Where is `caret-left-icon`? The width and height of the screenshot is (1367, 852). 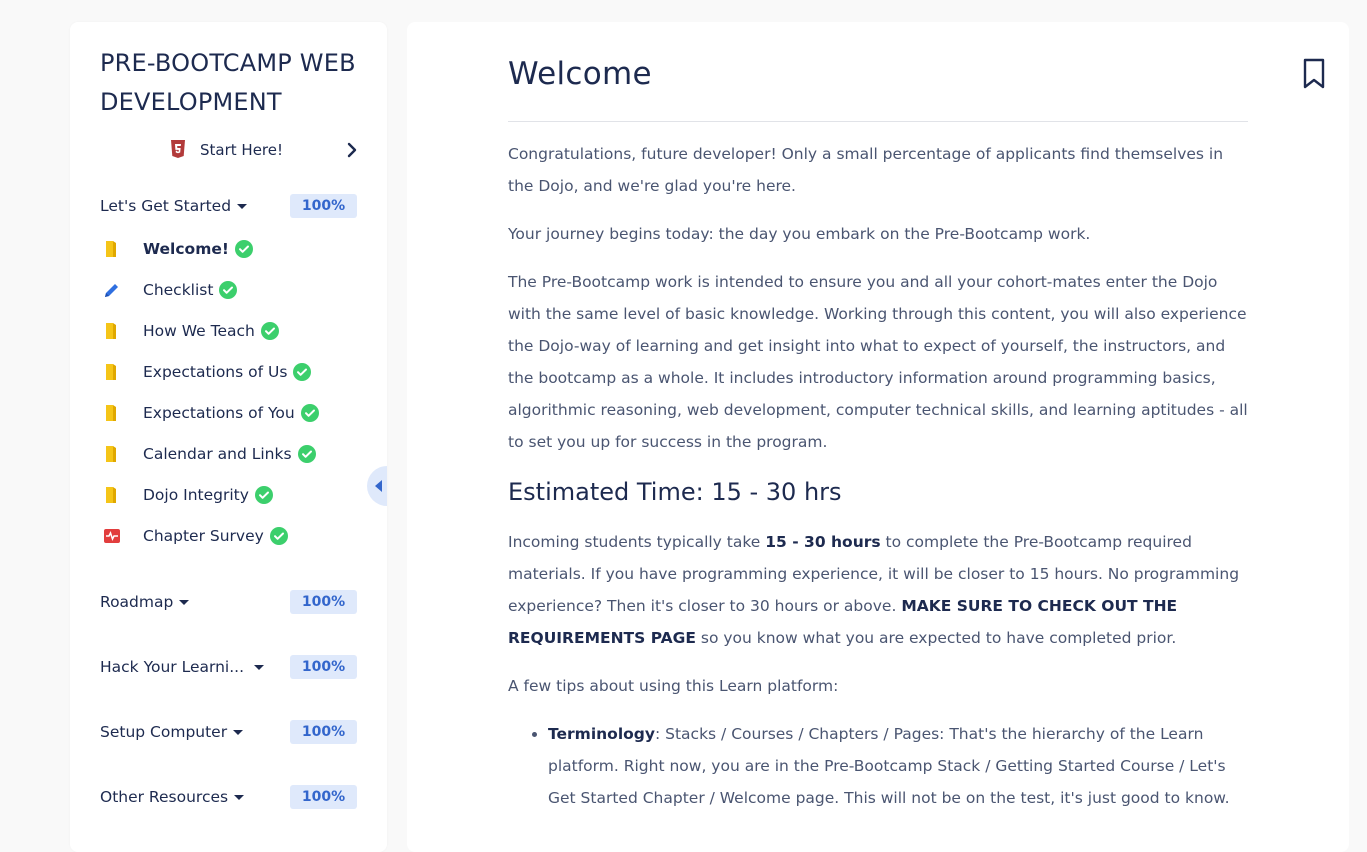
caret-left-icon is located at coordinates (378, 486).